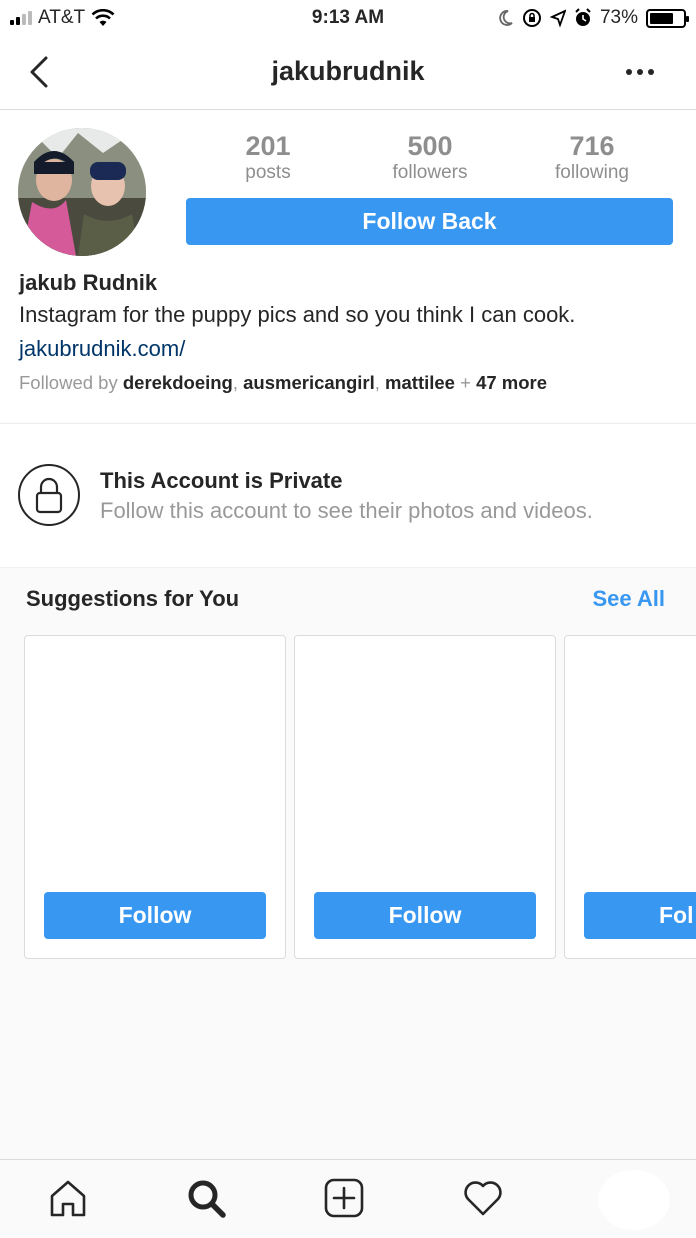 This screenshot has height=1238, width=696. I want to click on stat-following: 716 following, so click(592, 157).